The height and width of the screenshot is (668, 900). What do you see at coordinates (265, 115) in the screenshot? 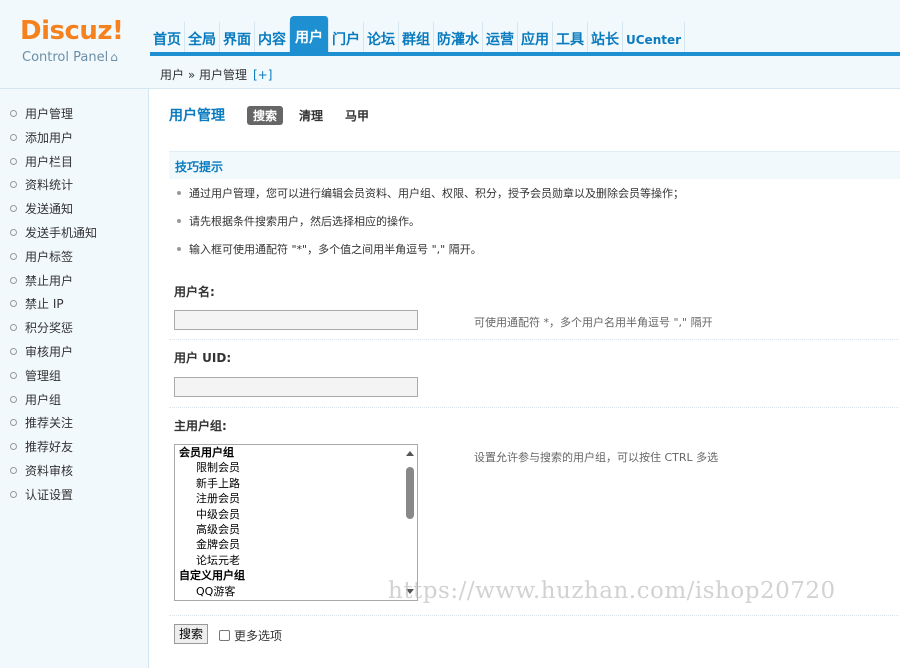
I see `tab-search: 搜索` at bounding box center [265, 115].